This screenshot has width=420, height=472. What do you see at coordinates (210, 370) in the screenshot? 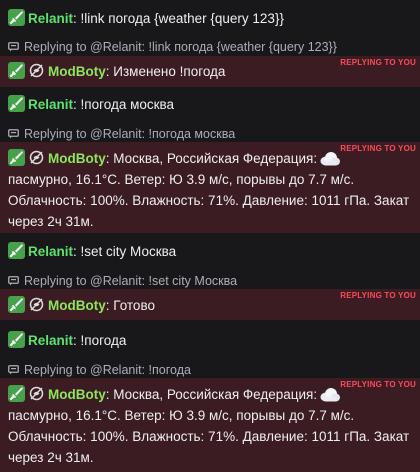
I see `reply-context: Replying to @Relanit: !погода` at bounding box center [210, 370].